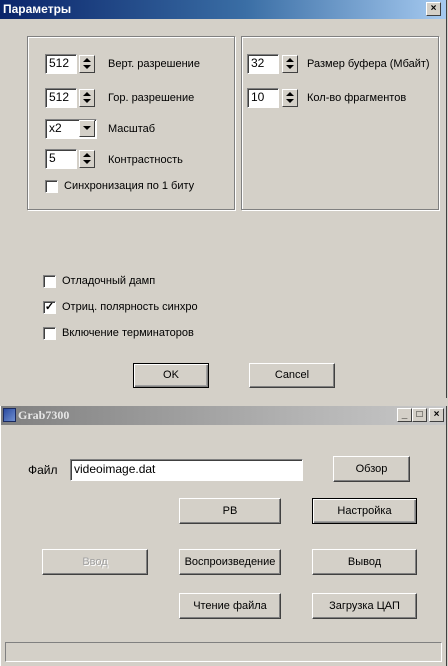  What do you see at coordinates (43, 470) in the screenshot?
I see `file-label: Файл` at bounding box center [43, 470].